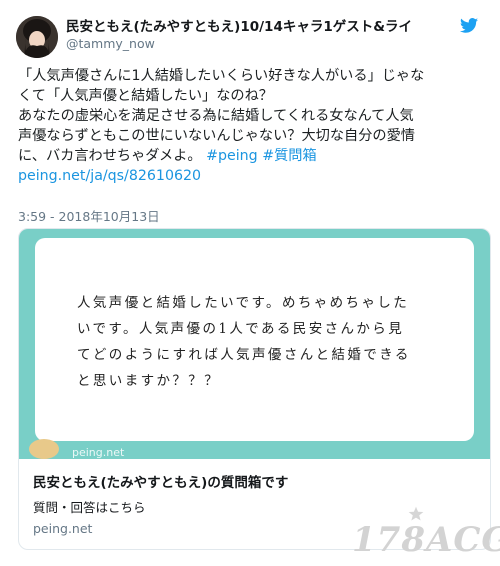 This screenshot has width=500, height=566. What do you see at coordinates (469, 25) in the screenshot?
I see `twitter-bird-icon` at bounding box center [469, 25].